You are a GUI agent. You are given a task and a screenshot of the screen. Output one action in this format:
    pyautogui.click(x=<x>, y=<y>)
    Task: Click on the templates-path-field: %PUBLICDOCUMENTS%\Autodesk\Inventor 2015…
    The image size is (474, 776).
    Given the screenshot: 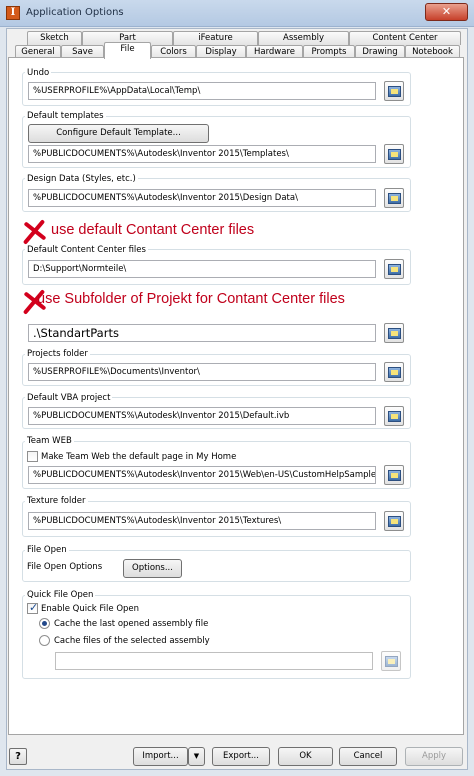 What is the action you would take?
    pyautogui.click(x=202, y=154)
    